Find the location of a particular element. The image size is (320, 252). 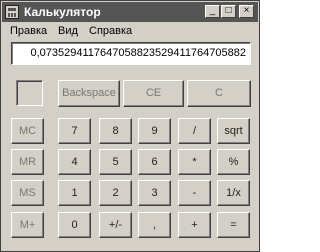

menu-view: Вид is located at coordinates (68, 31).